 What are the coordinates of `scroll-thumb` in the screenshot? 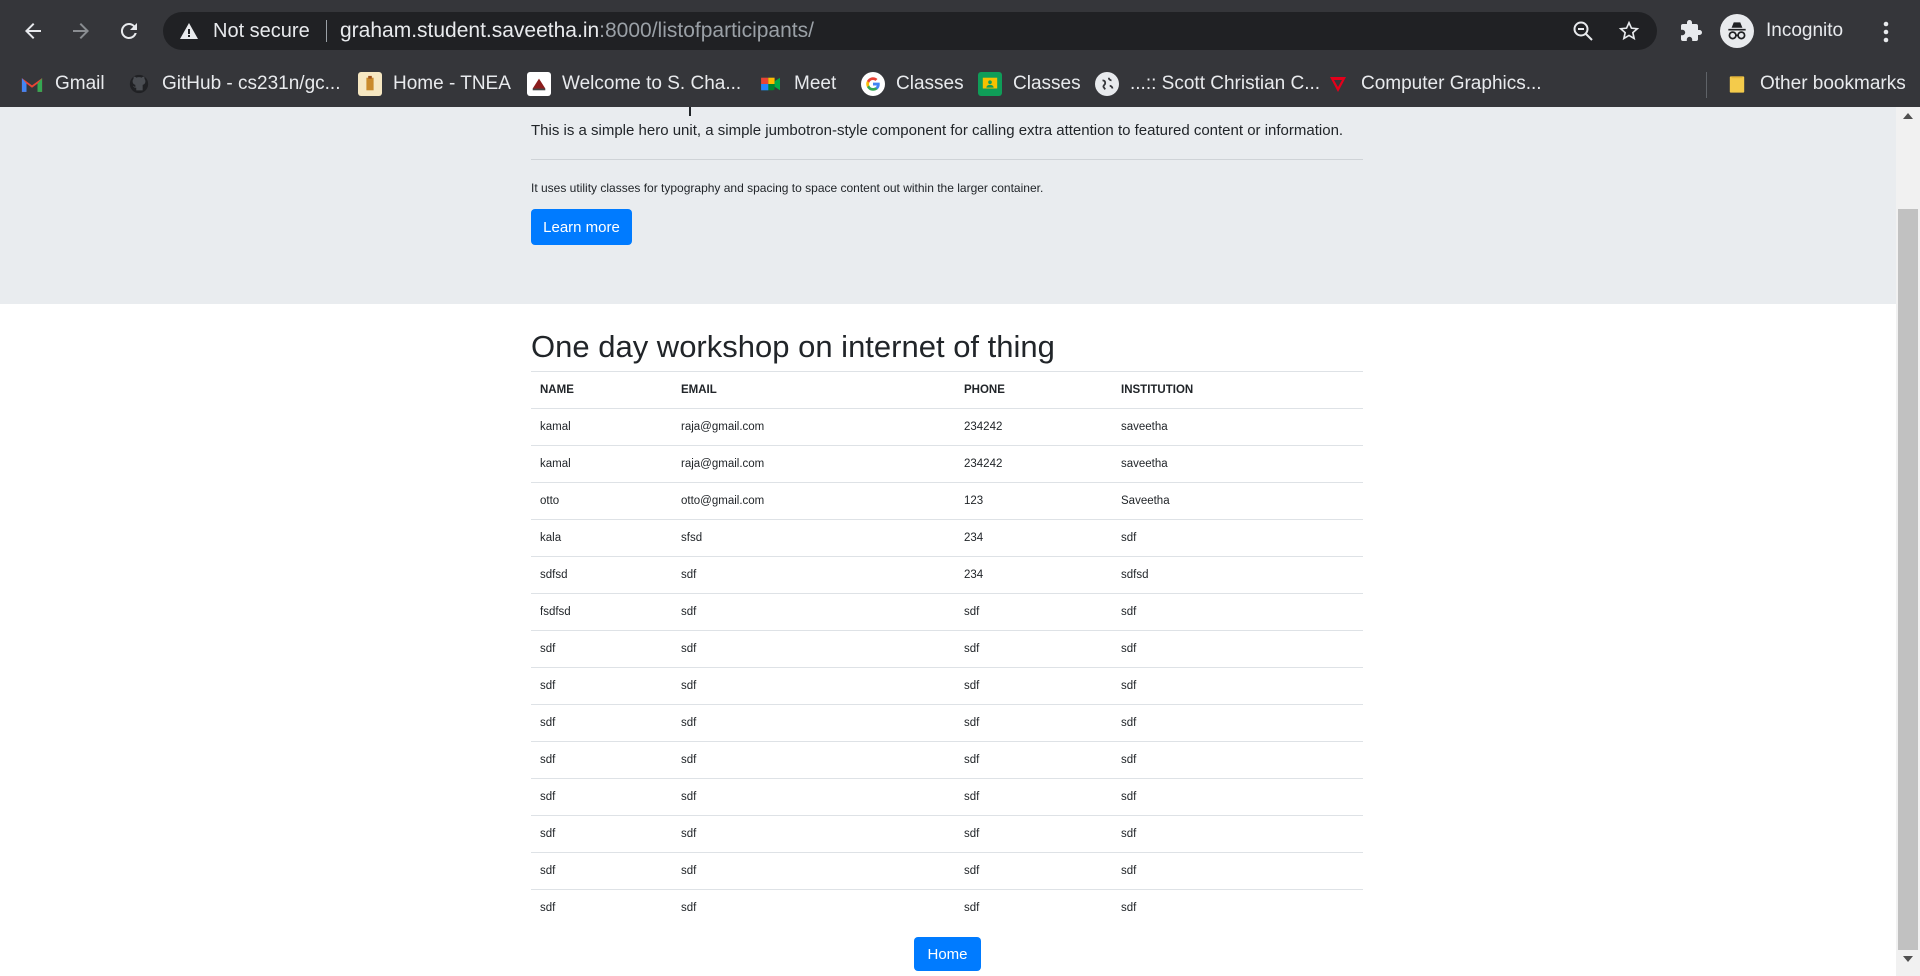 It's located at (1908, 579).